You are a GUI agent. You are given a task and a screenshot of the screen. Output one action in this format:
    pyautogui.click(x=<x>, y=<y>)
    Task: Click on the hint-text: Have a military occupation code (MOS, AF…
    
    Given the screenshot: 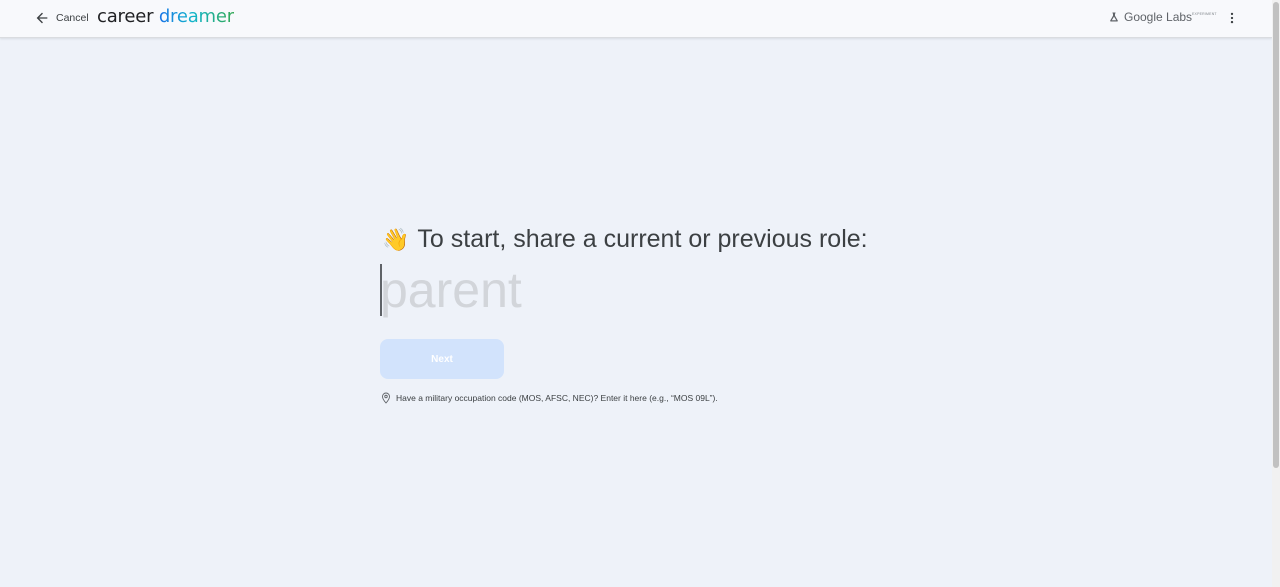 What is the action you would take?
    pyautogui.click(x=557, y=398)
    